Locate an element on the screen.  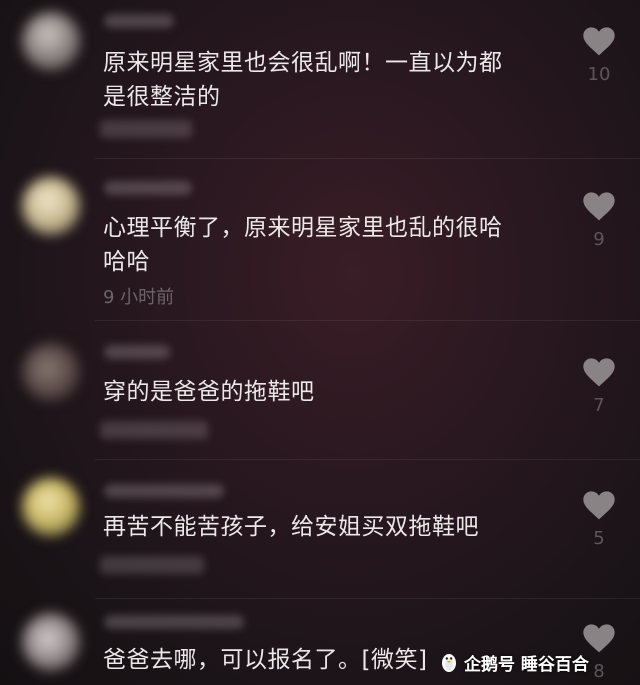
like-button: 10 is located at coordinates (599, 55).